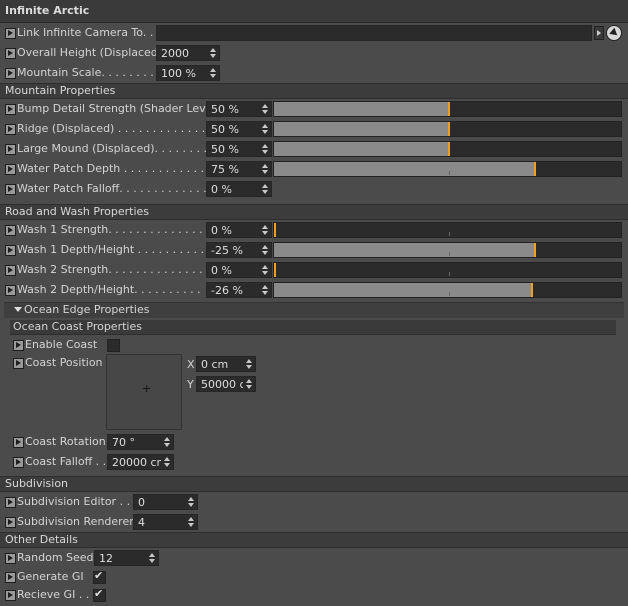 The image size is (628, 606). I want to click on overall-height-label: Overall Height (Displaced), so click(90, 52).